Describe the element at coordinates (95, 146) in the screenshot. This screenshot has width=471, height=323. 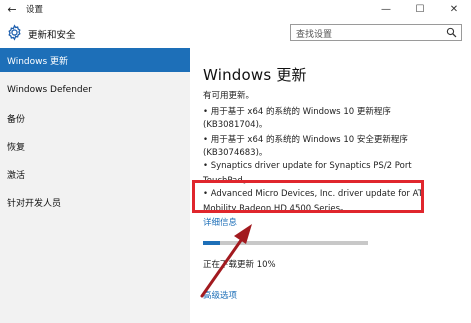
I see `sidebar-item-recovery: 恢复` at that location.